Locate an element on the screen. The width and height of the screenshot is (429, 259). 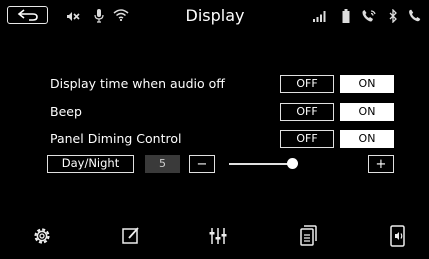
panel-dimming-on-button: ON is located at coordinates (367, 139).